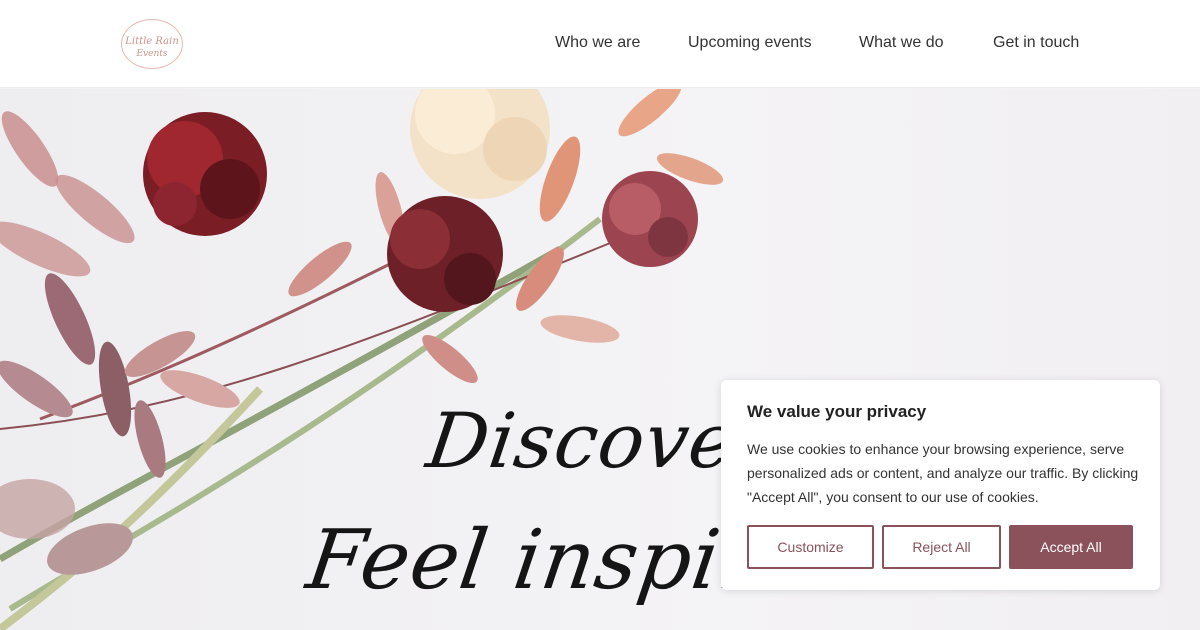  Describe the element at coordinates (750, 45) in the screenshot. I see `nav-upcoming-events: Upcoming events` at that location.